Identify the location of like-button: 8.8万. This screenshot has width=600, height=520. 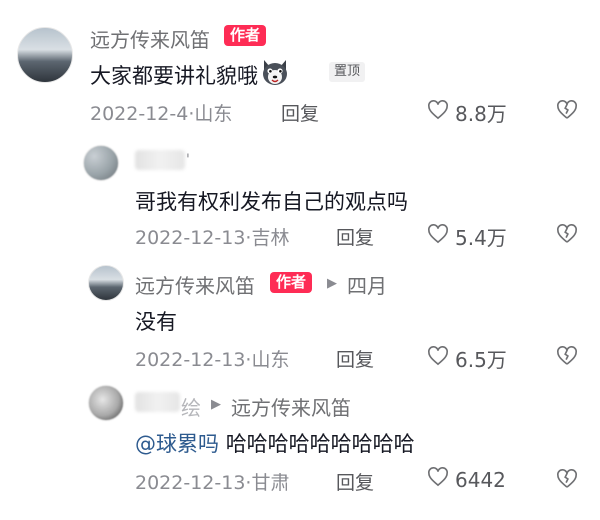
(467, 112).